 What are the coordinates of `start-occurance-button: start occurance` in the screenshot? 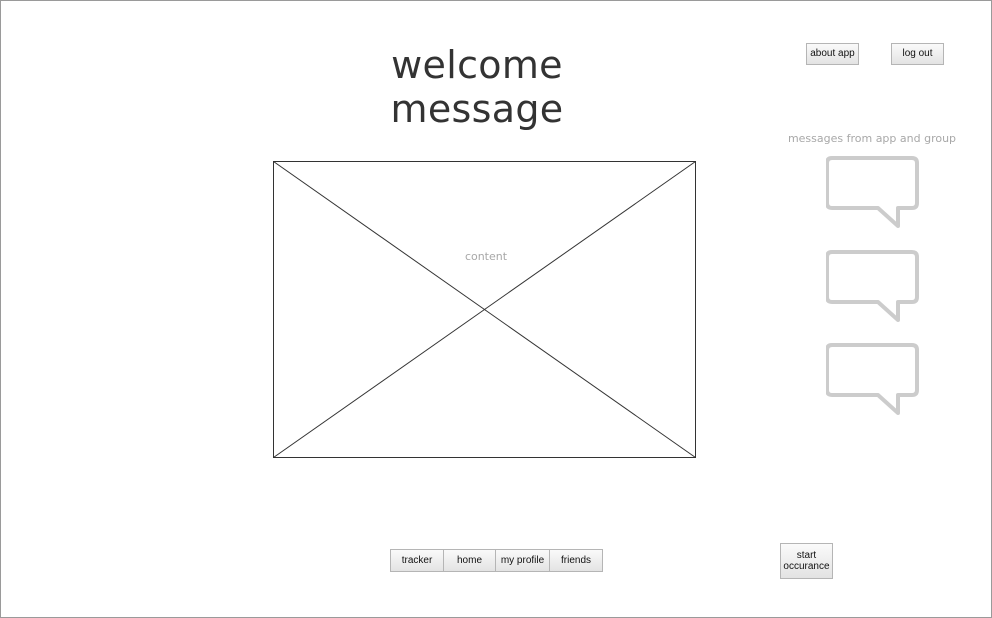 It's located at (806, 561).